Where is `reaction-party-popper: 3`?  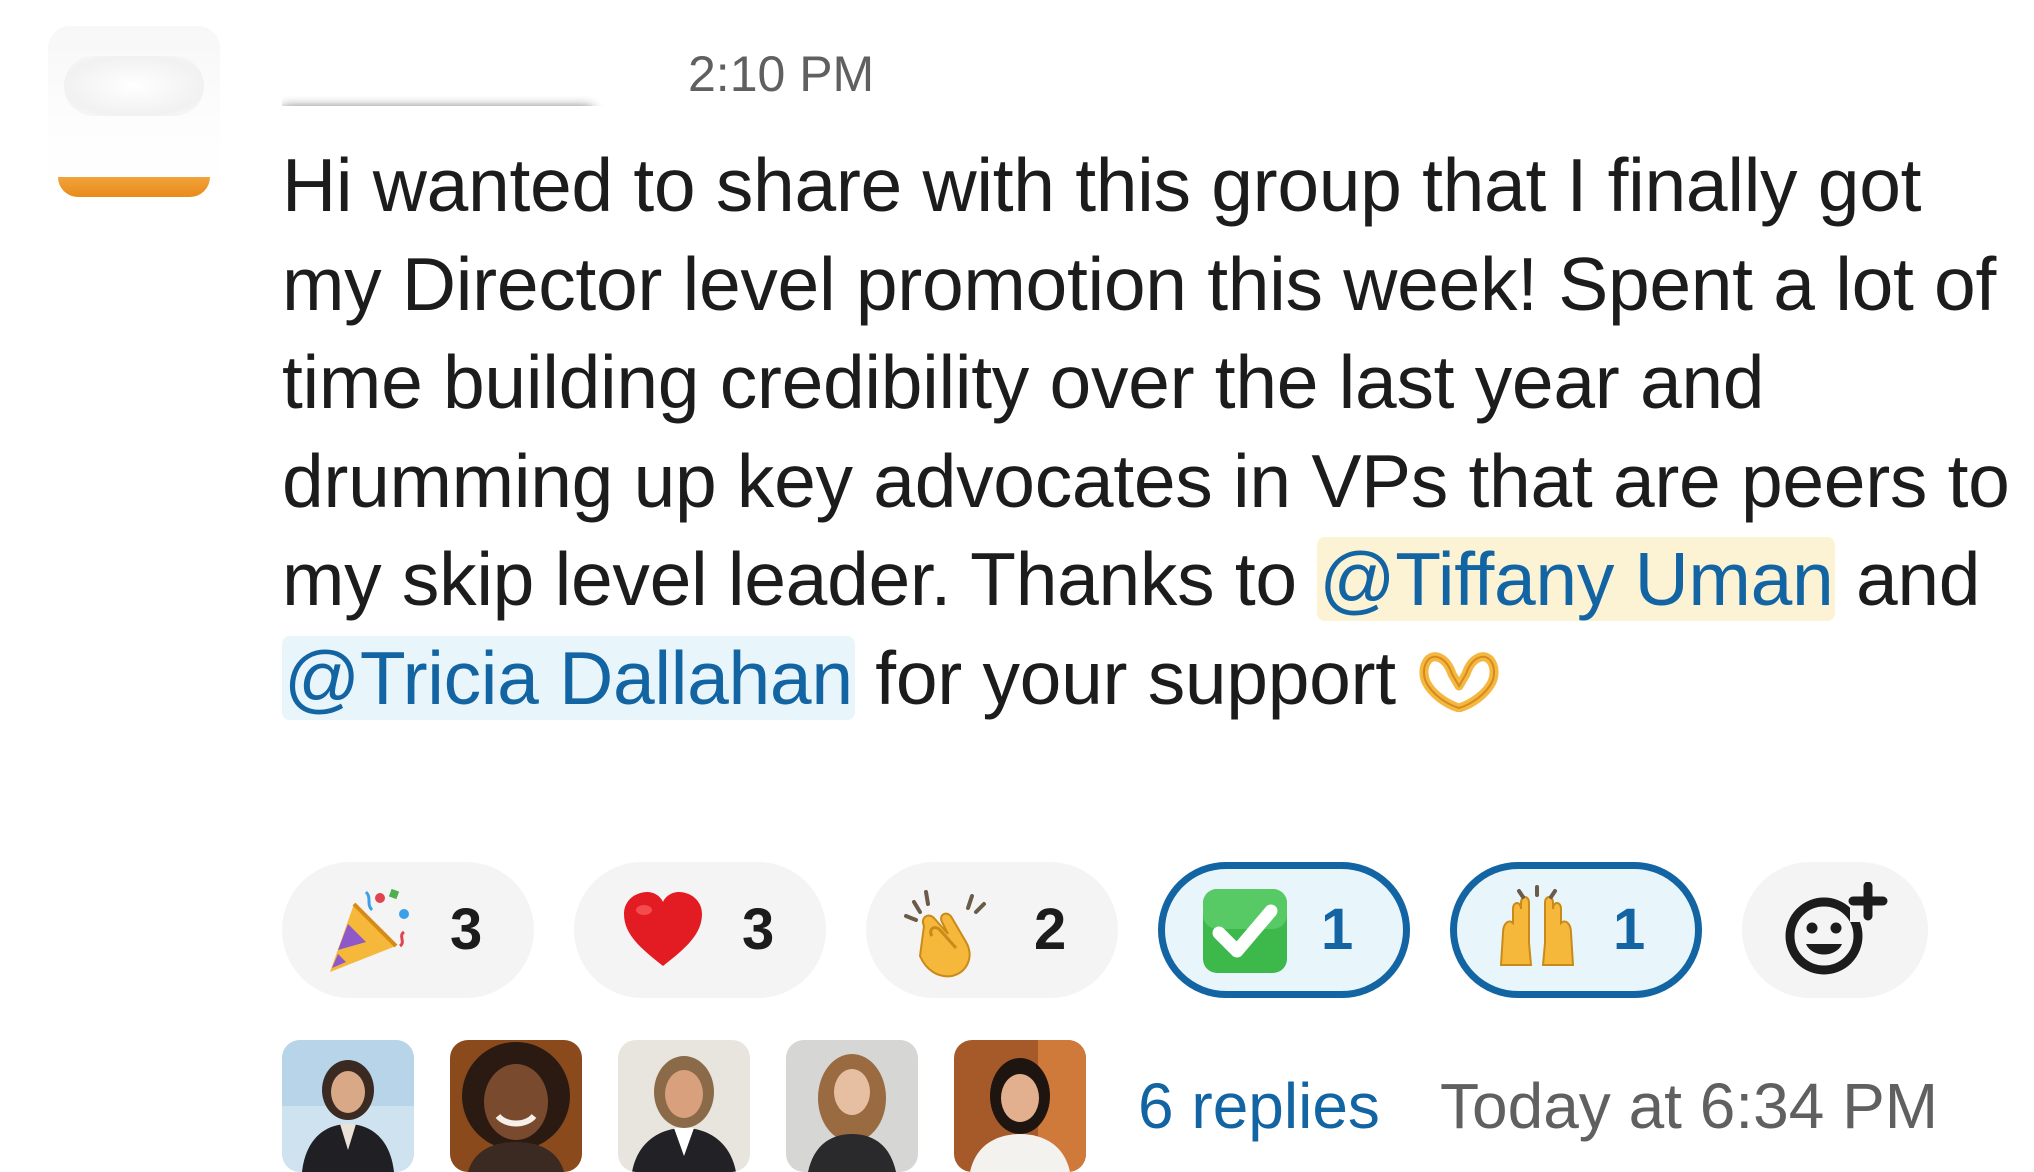
reaction-party-popper: 3 is located at coordinates (408, 930).